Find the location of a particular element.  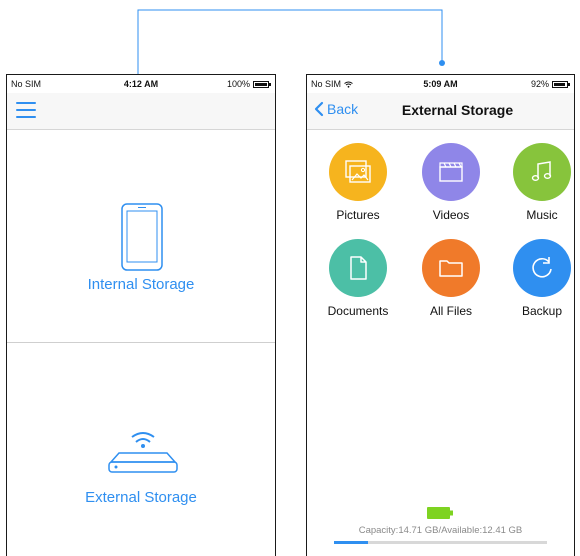

nav-bar: Back External Storage is located at coordinates (440, 111).